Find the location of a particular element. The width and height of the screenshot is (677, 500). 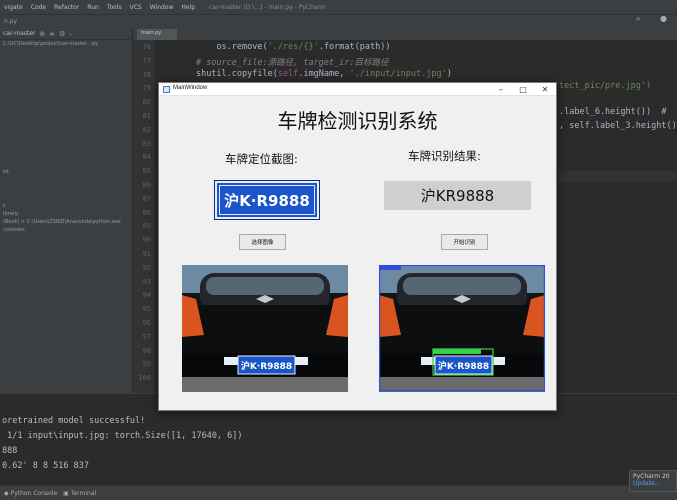

app-icon is located at coordinates (166, 89).